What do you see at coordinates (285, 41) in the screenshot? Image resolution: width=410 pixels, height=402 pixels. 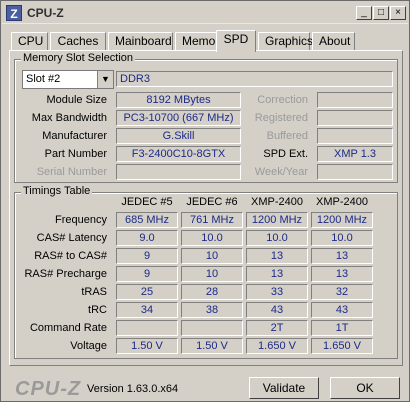 I see `tab-graphics: Graphics` at bounding box center [285, 41].